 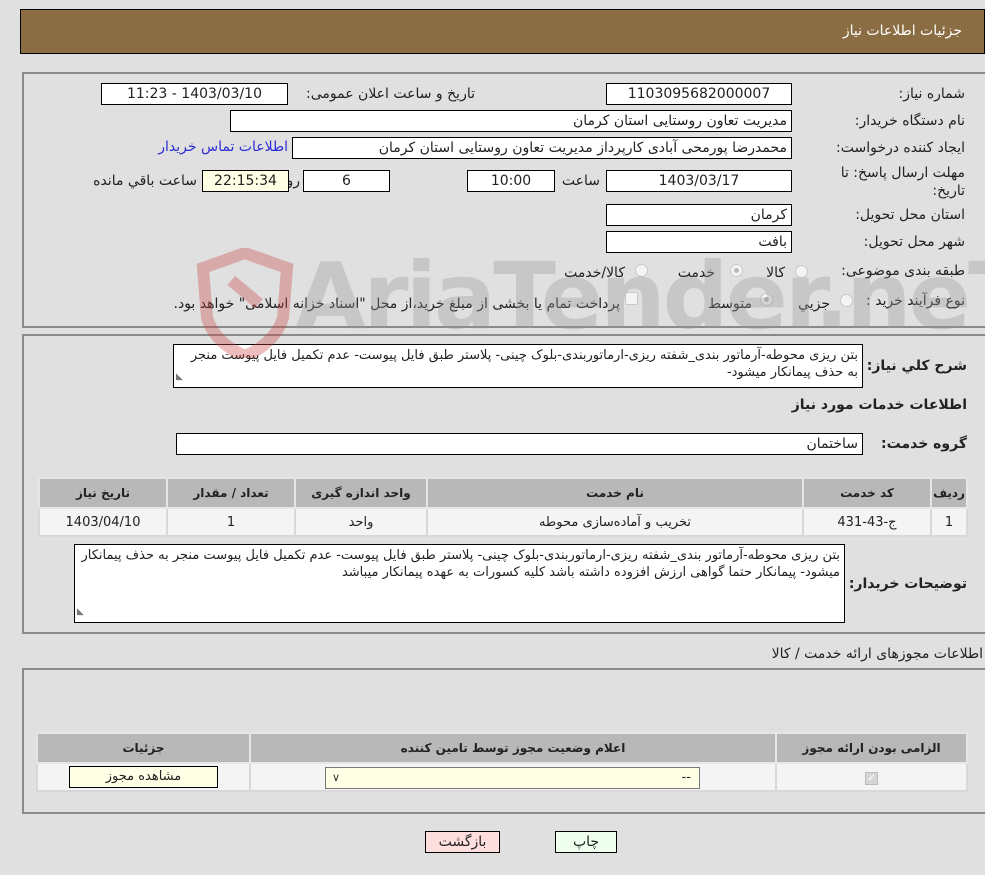 What do you see at coordinates (462, 842) in the screenshot?
I see `back-button: بازگشت` at bounding box center [462, 842].